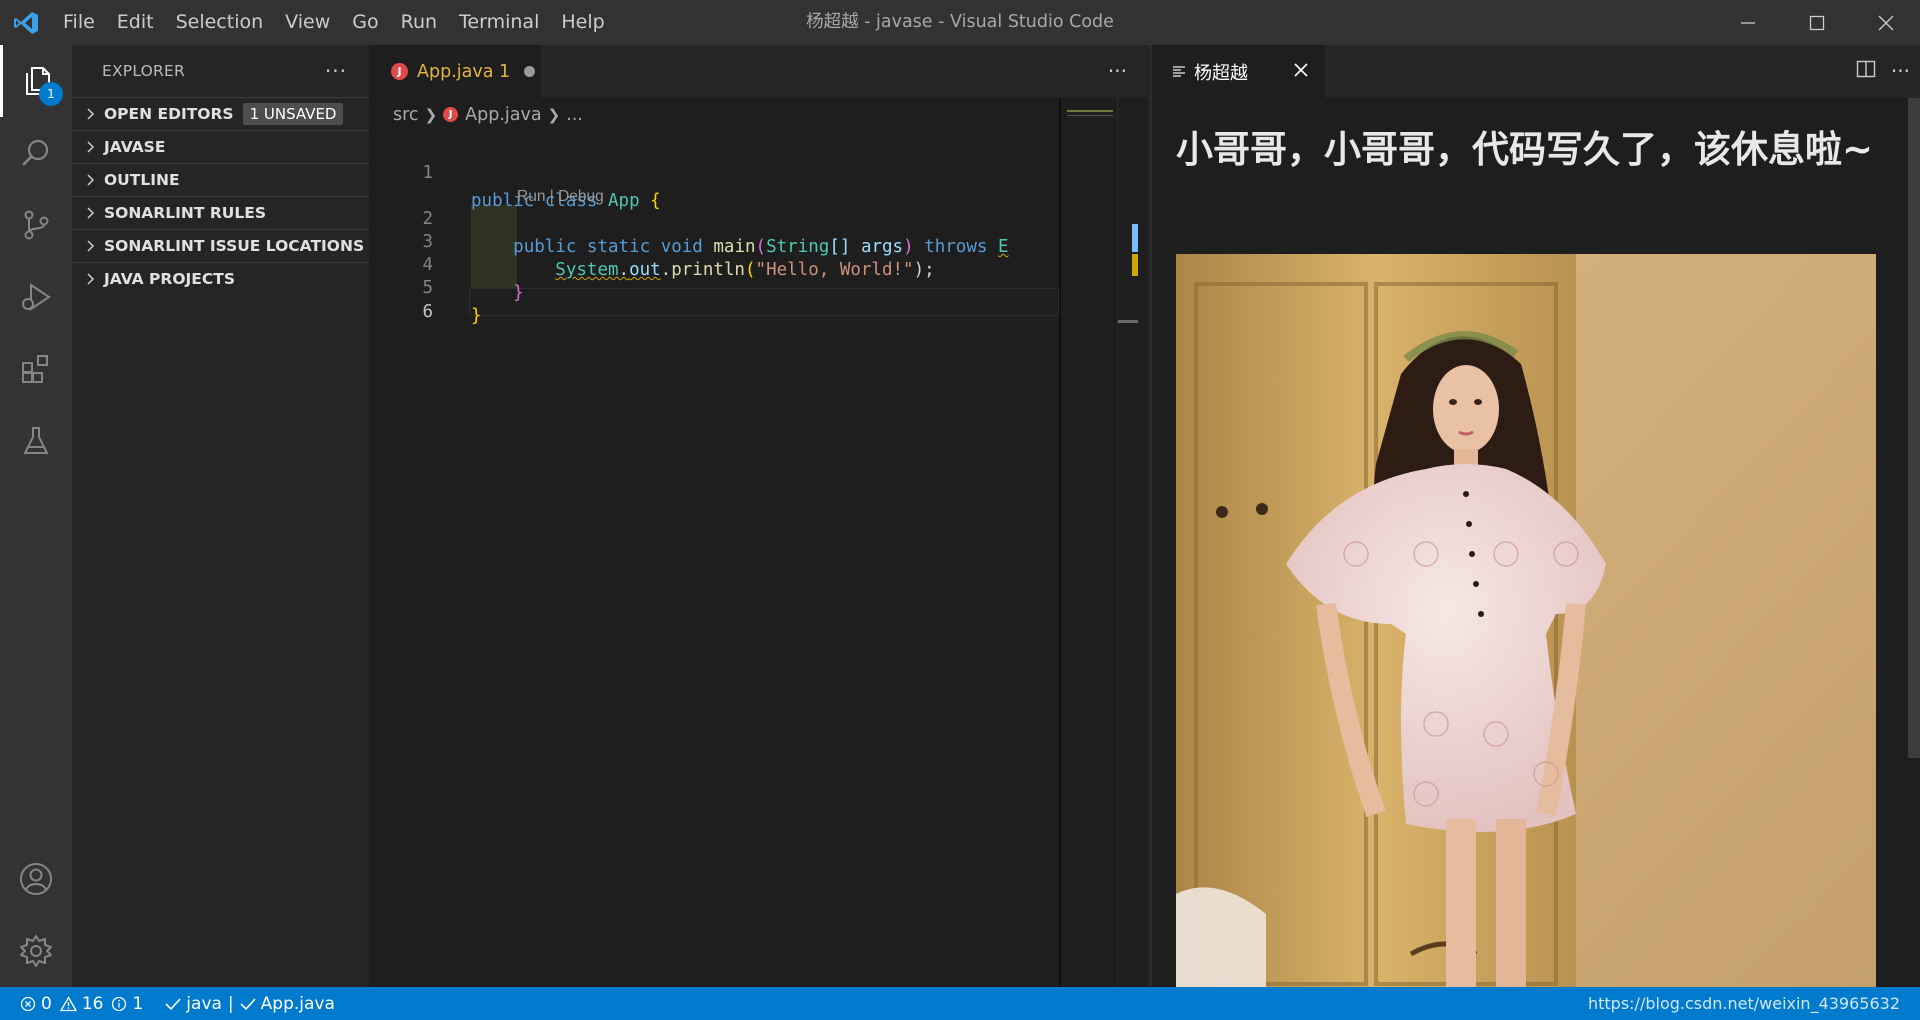 The height and width of the screenshot is (1020, 1920). I want to click on close-tab-button, so click(1301, 72).